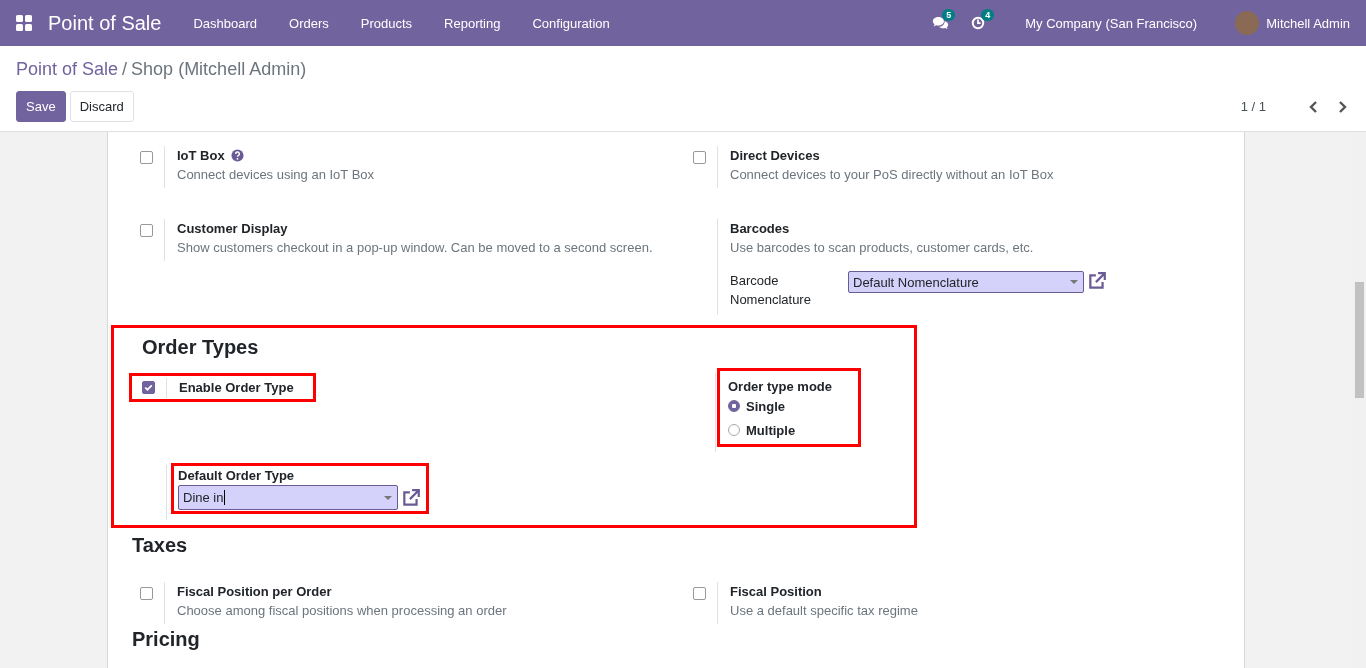  What do you see at coordinates (760, 228) in the screenshot?
I see `setting-title: Barcodes` at bounding box center [760, 228].